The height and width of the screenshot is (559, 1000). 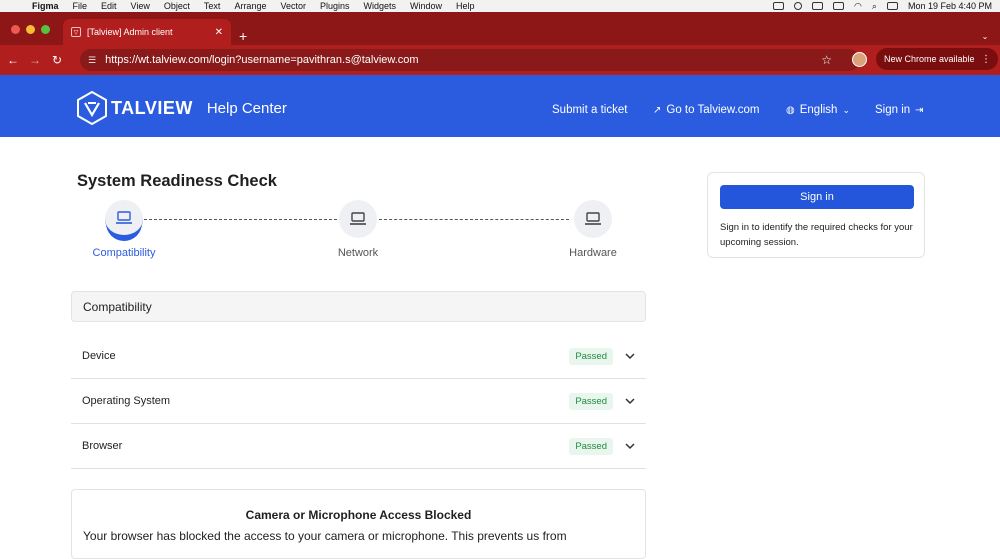 What do you see at coordinates (500, 28) in the screenshot?
I see `tab-strip: ▽ [Talview] Admin client ✕ + ⌄` at bounding box center [500, 28].